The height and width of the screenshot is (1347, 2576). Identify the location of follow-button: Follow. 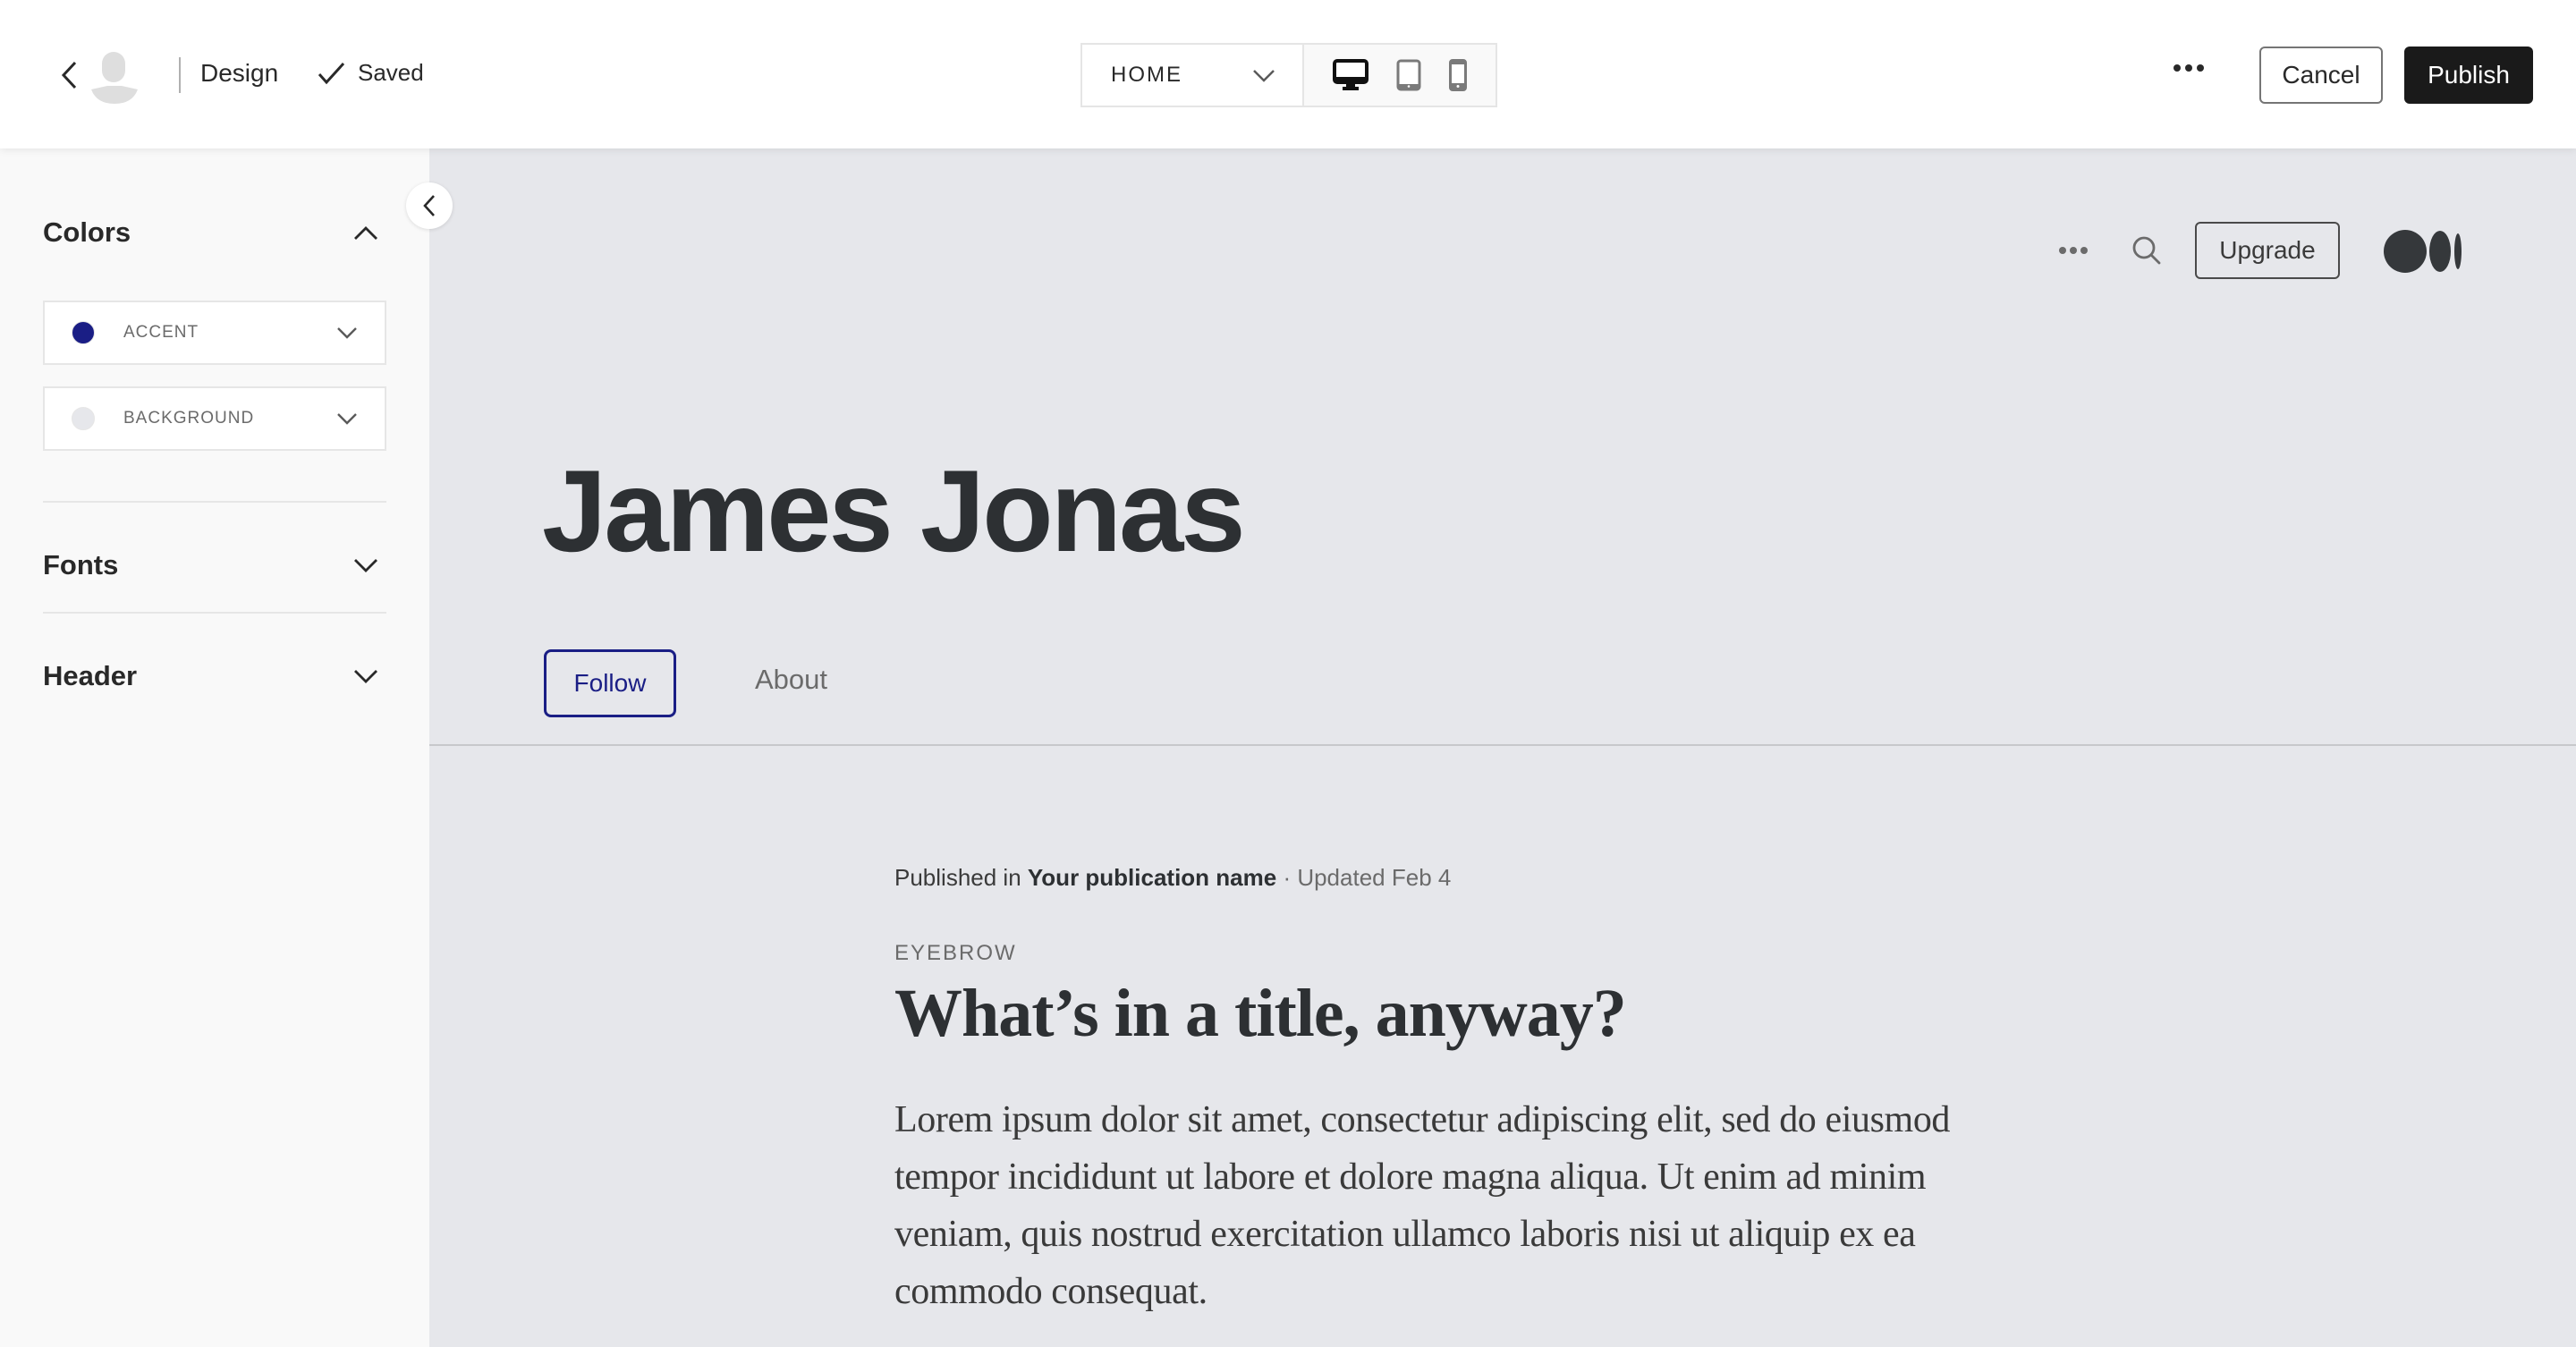
(610, 683).